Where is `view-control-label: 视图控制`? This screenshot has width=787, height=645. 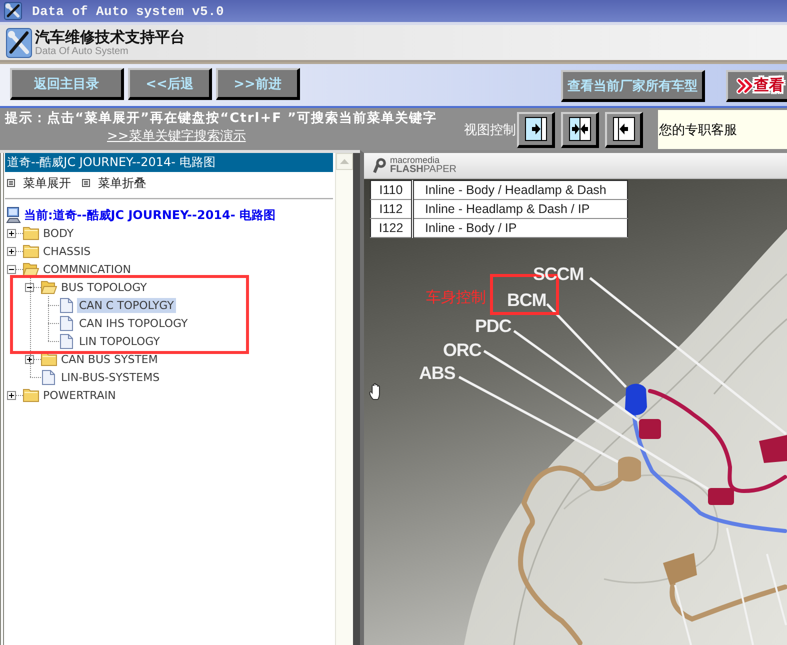
view-control-label: 视图控制 is located at coordinates (490, 130).